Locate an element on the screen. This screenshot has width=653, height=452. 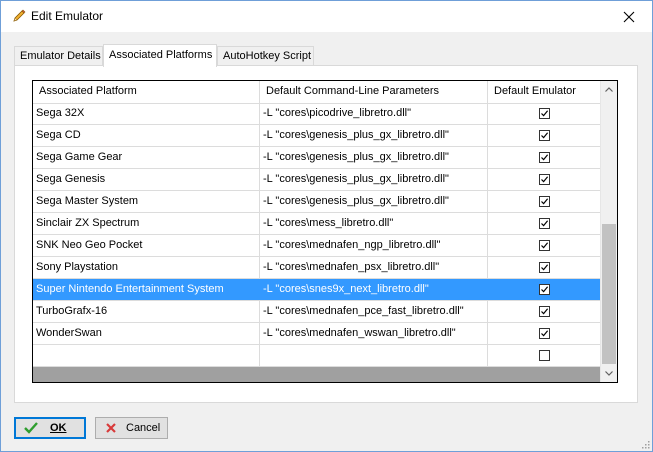
platform-cell: Sony Playstation is located at coordinates (146, 267).